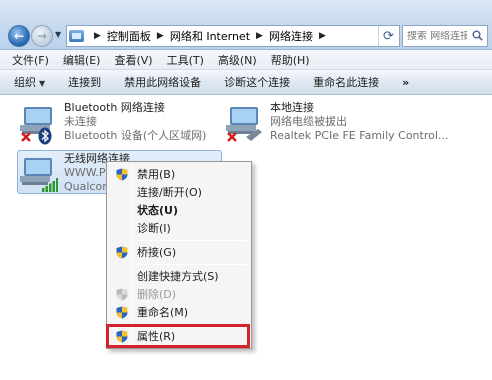  Describe the element at coordinates (42, 83) in the screenshot. I see `chevron-down-icon: ▼` at that location.